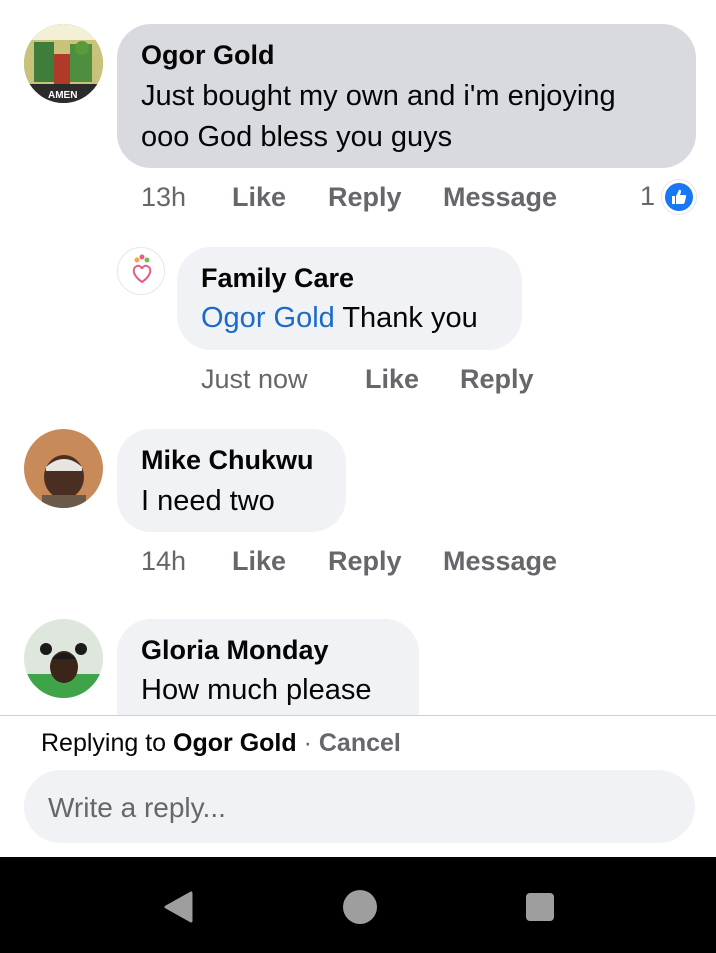 The width and height of the screenshot is (716, 953). Describe the element at coordinates (268, 318) in the screenshot. I see `mention-link: Ogor Gold` at that location.